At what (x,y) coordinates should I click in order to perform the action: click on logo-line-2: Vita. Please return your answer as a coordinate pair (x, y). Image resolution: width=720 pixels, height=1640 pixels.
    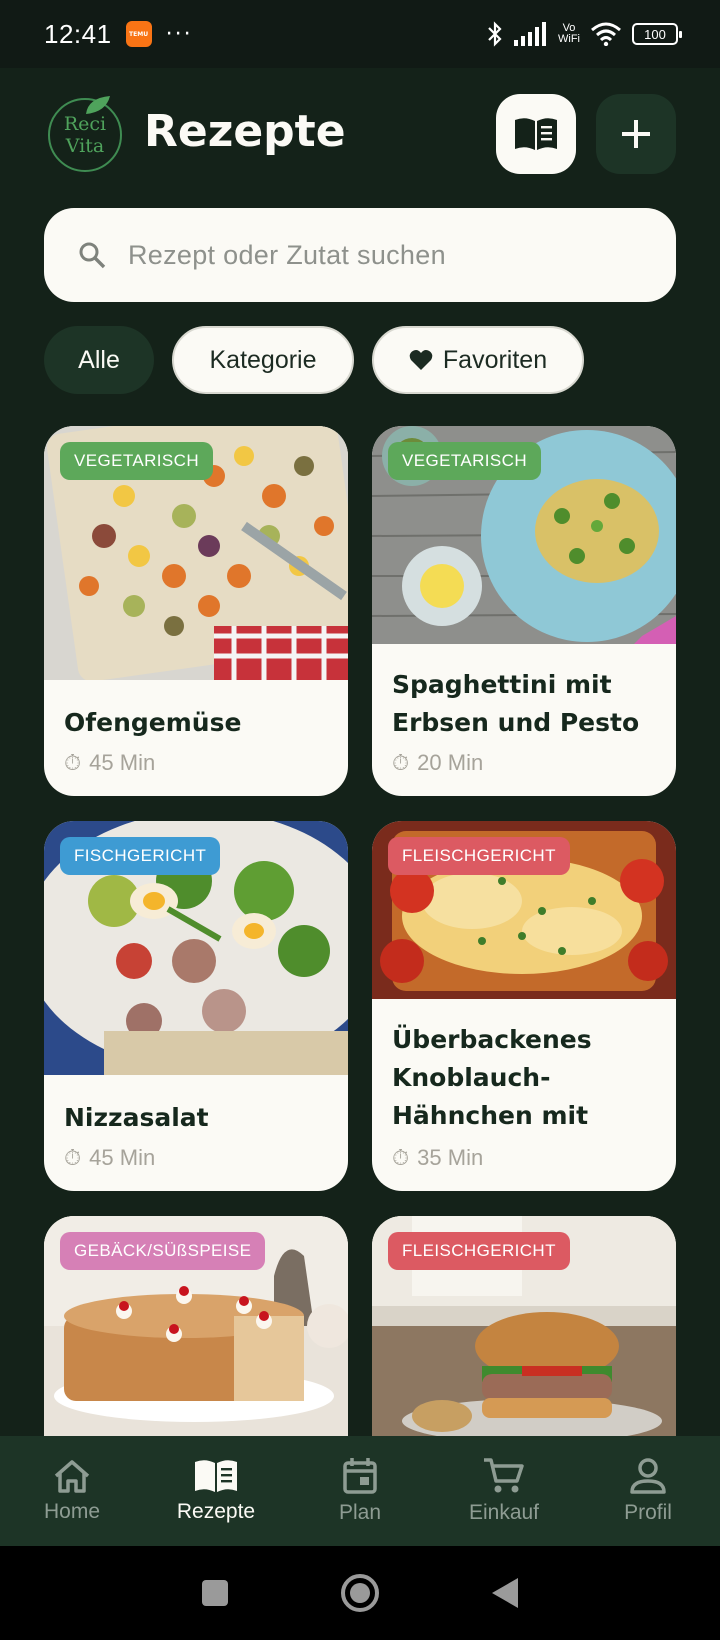
    Looking at the image, I should click on (85, 146).